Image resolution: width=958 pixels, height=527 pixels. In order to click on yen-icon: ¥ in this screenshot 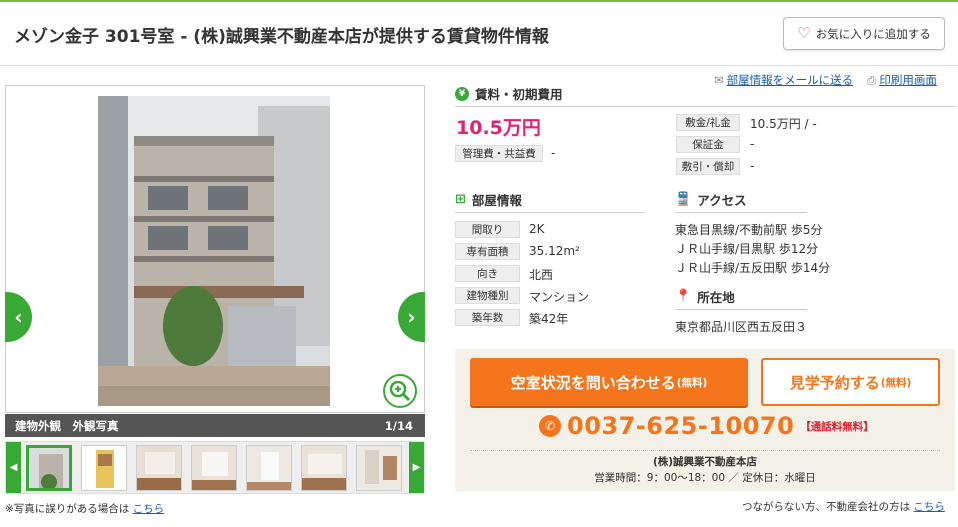, I will do `click(462, 93)`.